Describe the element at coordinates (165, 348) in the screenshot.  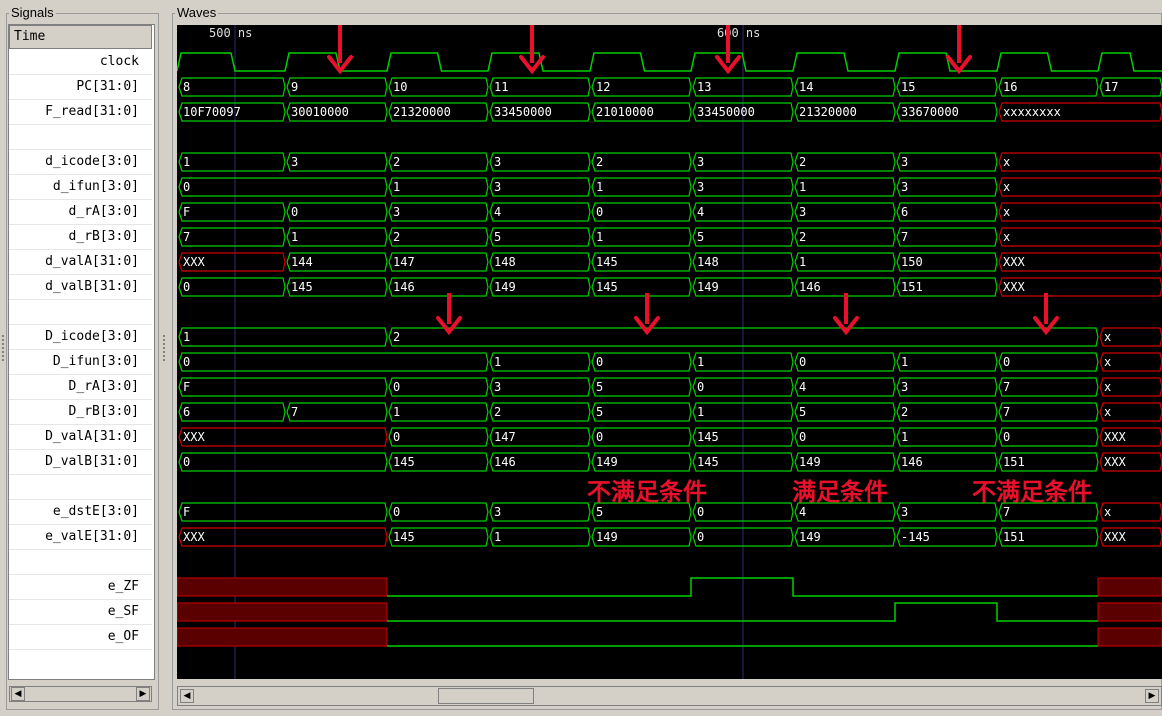
I see `splitter-grip-right` at that location.